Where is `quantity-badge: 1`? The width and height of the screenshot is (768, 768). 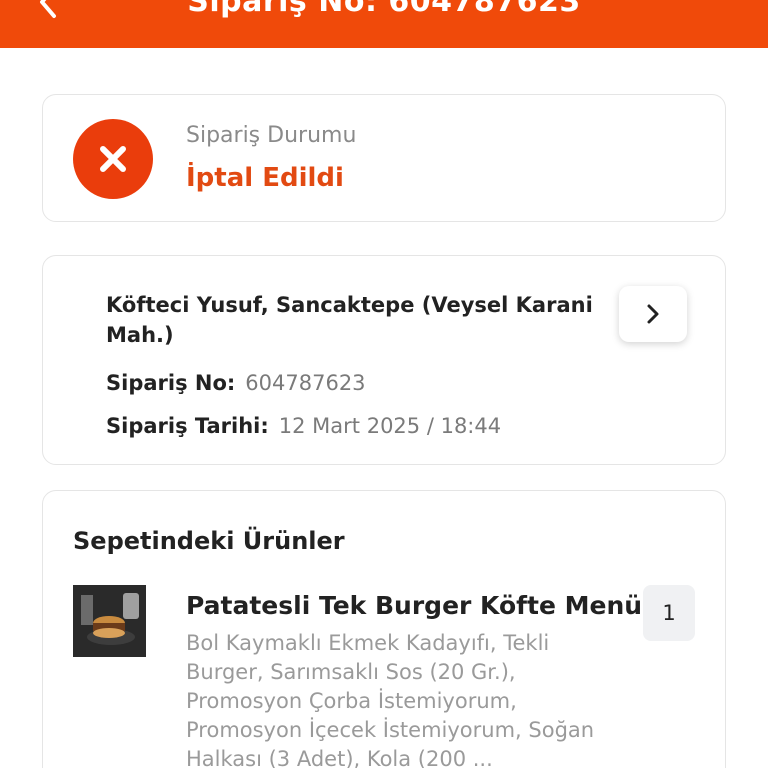
quantity-badge: 1 is located at coordinates (669, 613).